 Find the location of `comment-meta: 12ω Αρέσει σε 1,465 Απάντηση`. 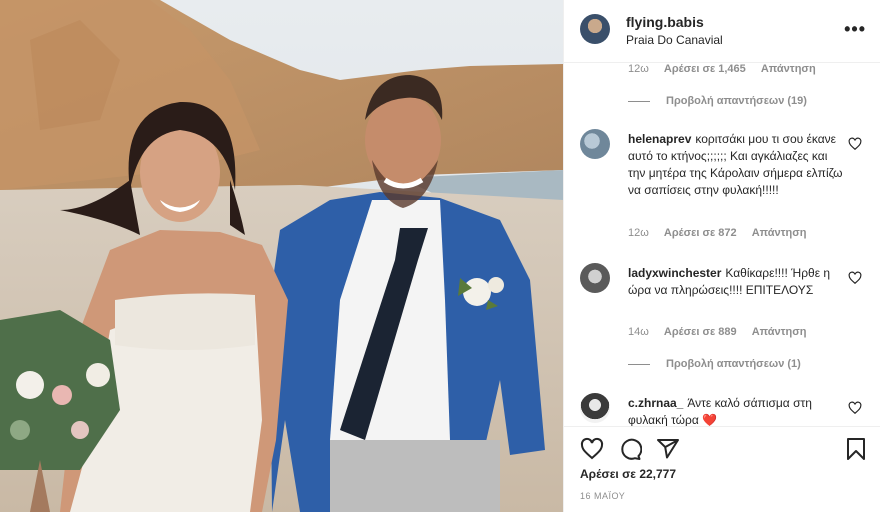

comment-meta: 12ω Αρέσει σε 1,465 Απάντηση is located at coordinates (728, 69).